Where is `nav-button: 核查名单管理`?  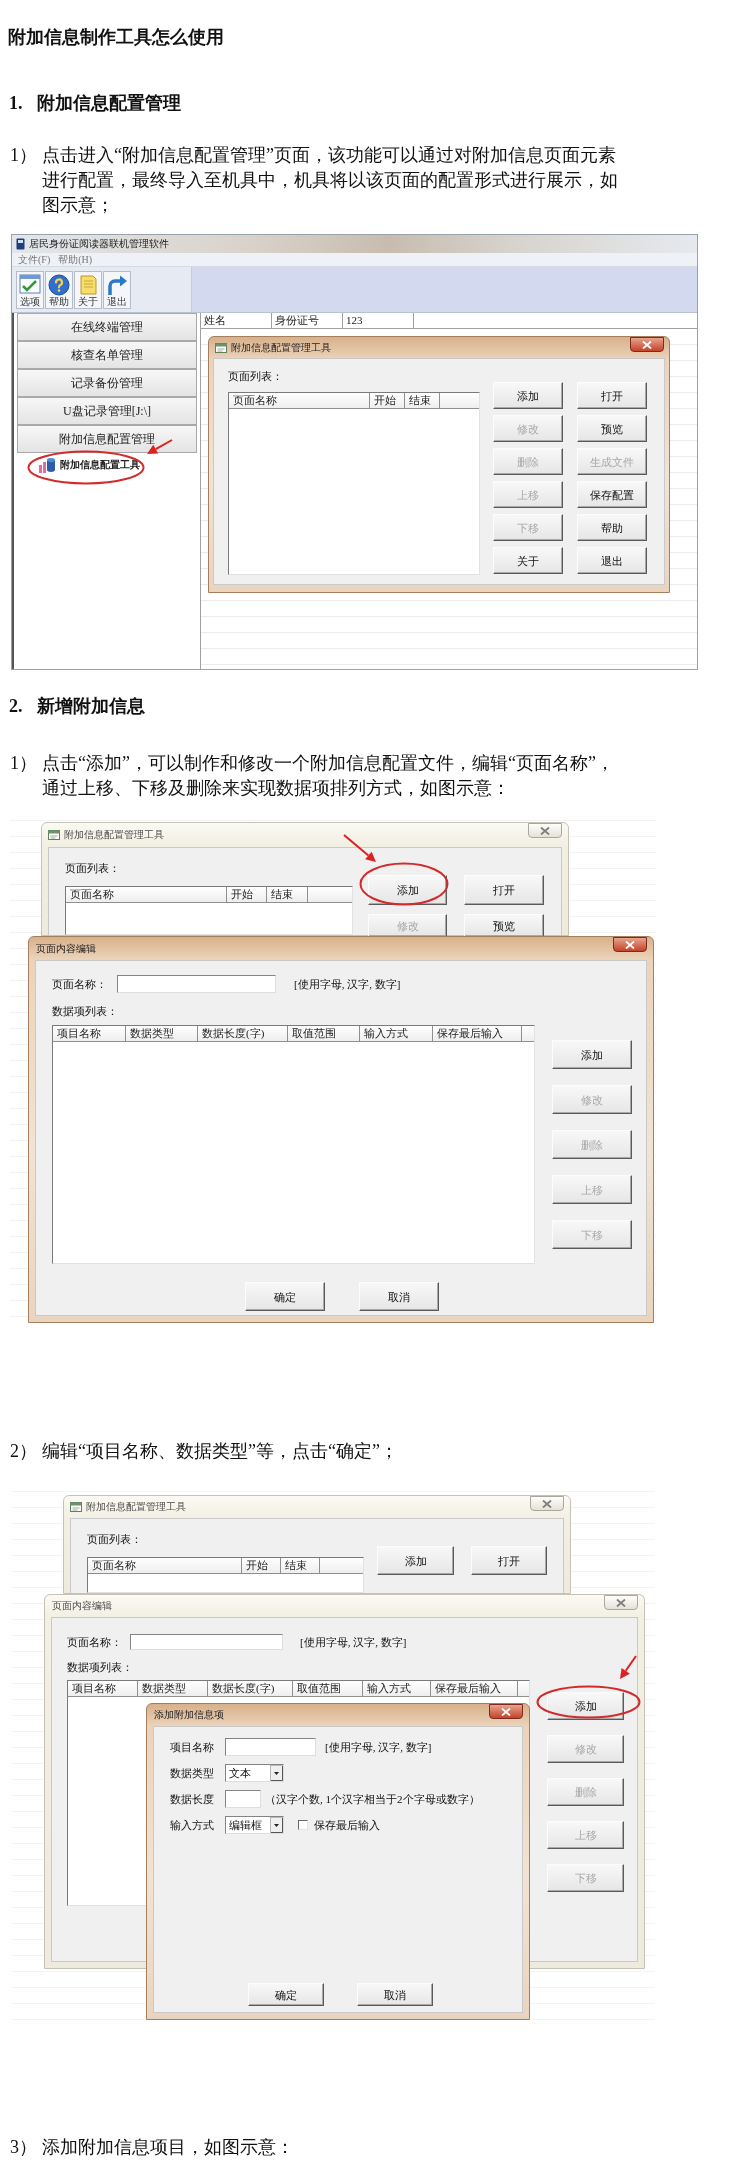 nav-button: 核查名单管理 is located at coordinates (107, 355).